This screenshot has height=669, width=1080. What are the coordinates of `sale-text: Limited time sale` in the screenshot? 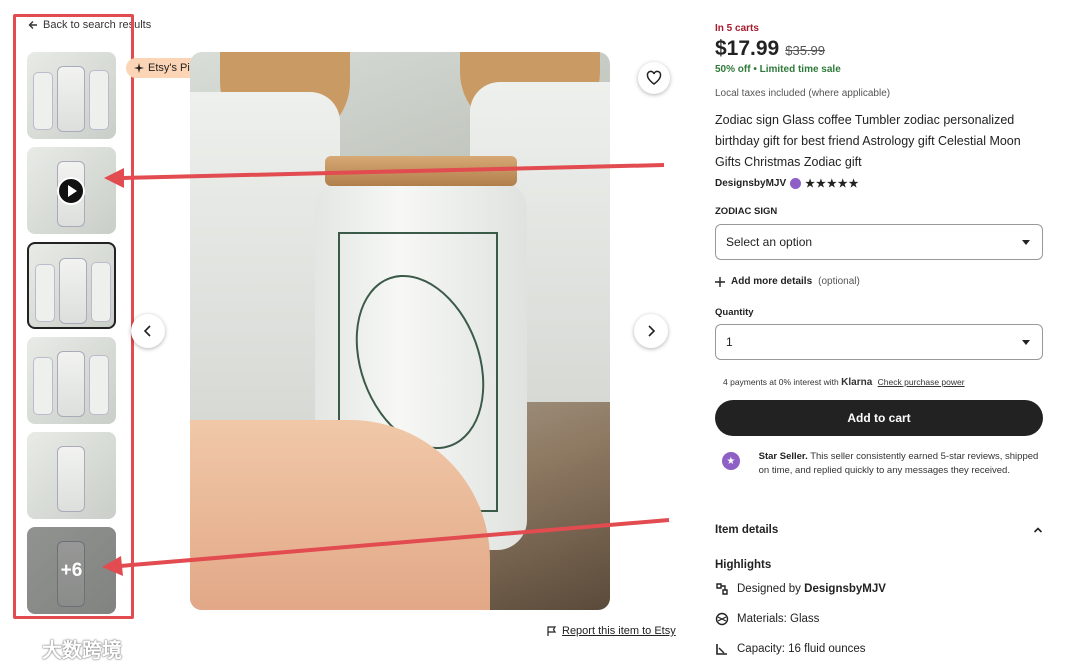 It's located at (800, 69).